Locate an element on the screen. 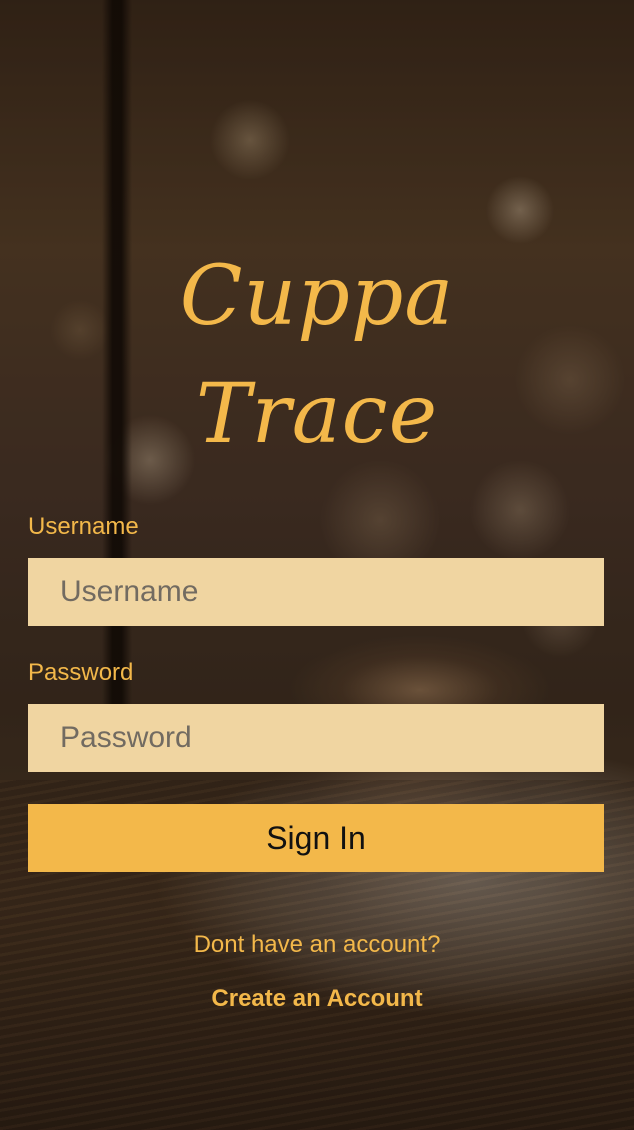  logo-line-1: Cuppa is located at coordinates (317, 296).